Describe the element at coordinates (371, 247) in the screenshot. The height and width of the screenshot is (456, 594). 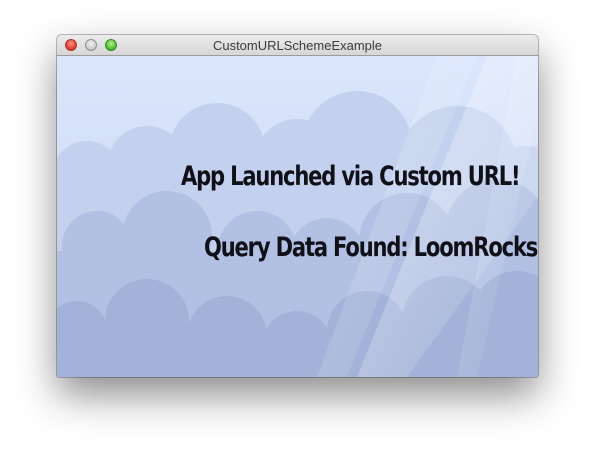
I see `query-data-message: Query Data Found: LoomRocks` at that location.